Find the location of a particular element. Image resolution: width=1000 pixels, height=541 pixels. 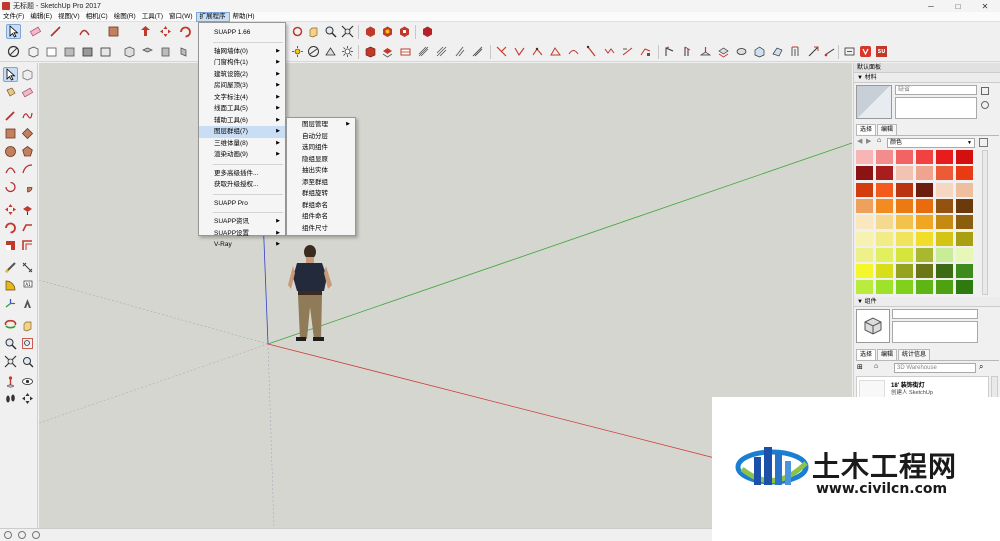

section-plane-left-icon is located at coordinates (27, 398).